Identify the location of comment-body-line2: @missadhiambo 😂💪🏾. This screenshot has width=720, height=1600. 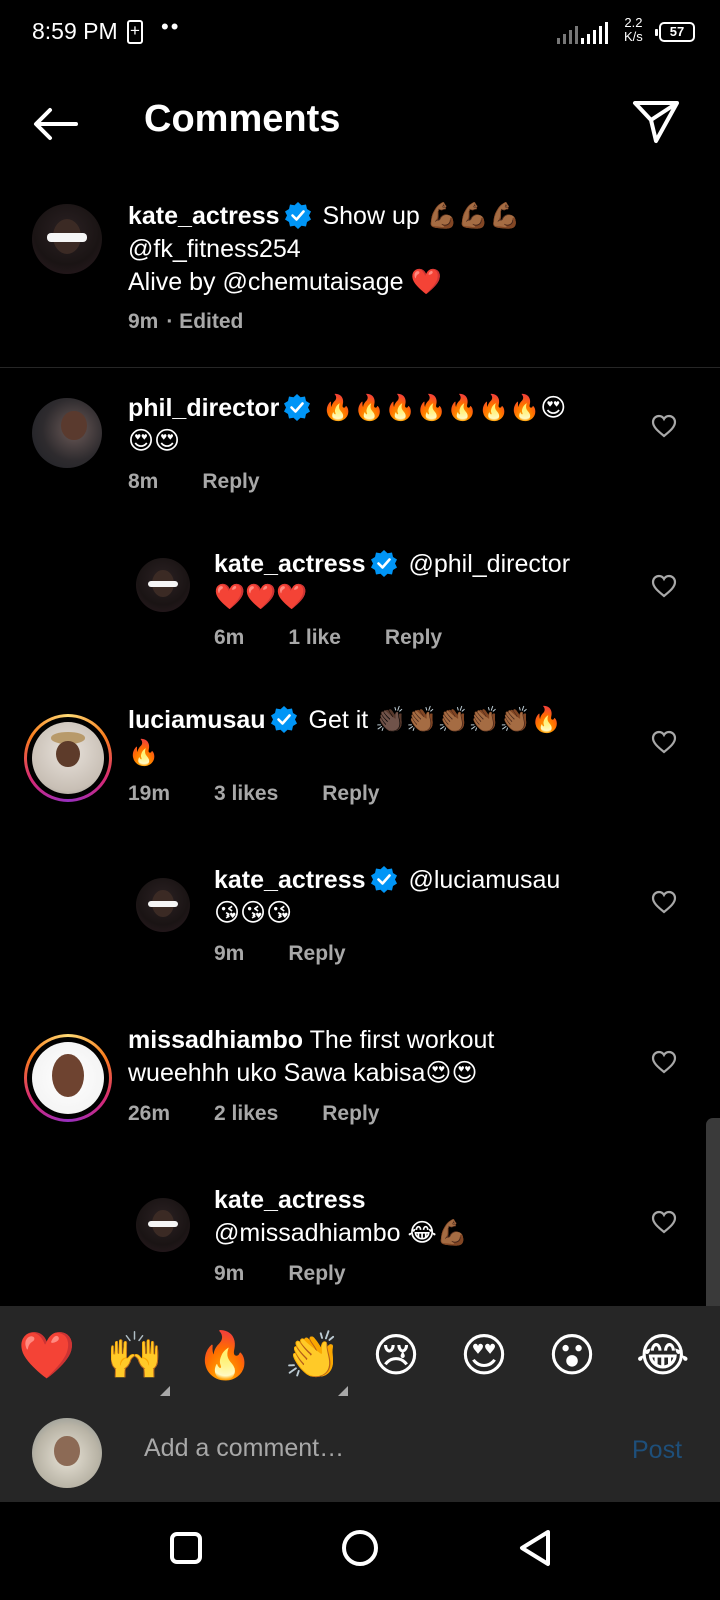
(341, 1233).